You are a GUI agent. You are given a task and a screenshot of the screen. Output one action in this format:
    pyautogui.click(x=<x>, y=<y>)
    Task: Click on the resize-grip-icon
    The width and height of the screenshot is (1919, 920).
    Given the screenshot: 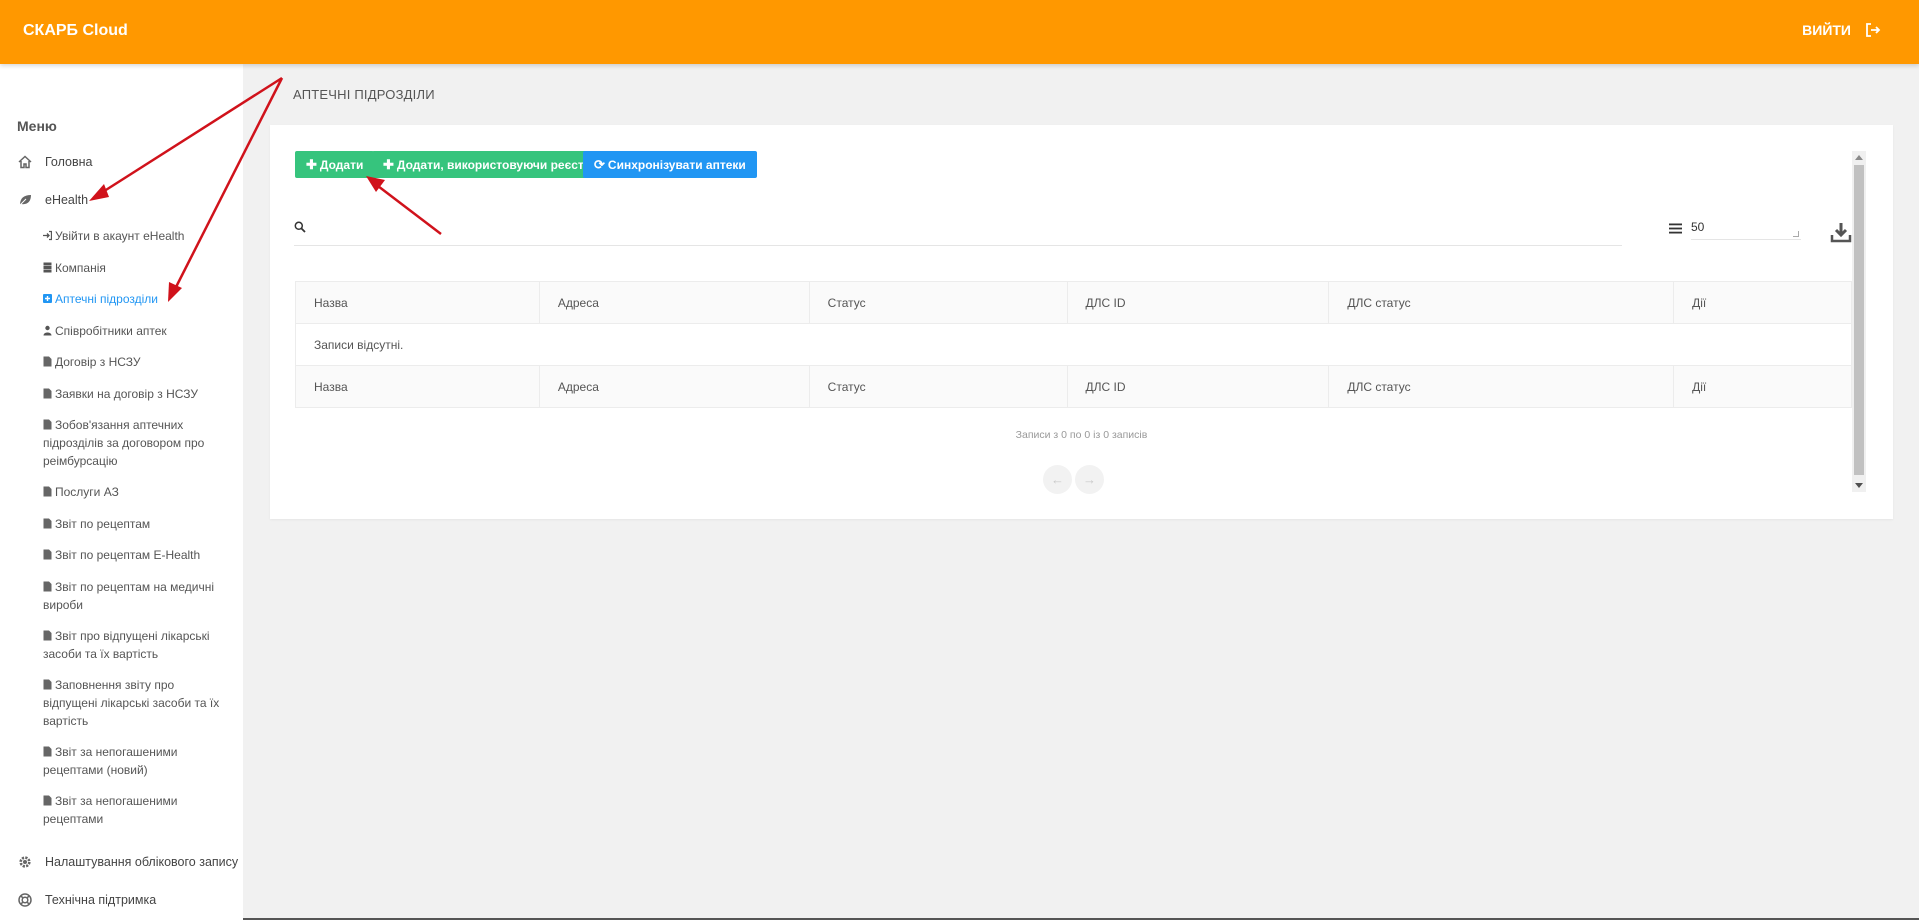 What is the action you would take?
    pyautogui.click(x=1796, y=234)
    